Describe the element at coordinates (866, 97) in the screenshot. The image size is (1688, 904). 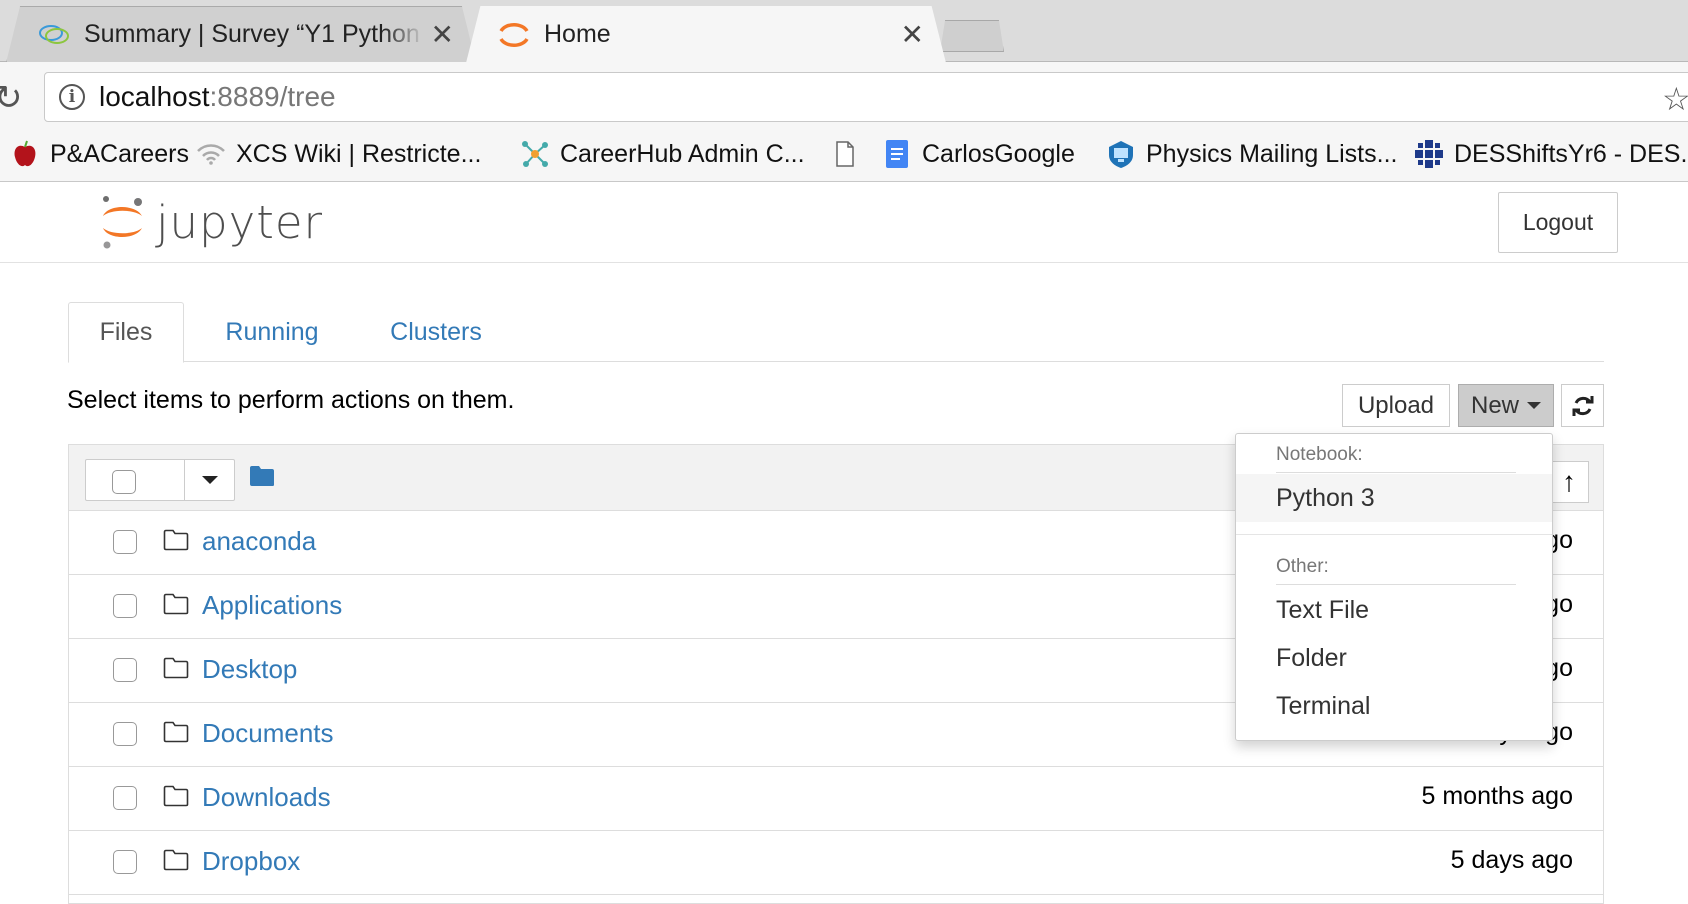
I see `address-bar: i localhost:8889/tree` at that location.